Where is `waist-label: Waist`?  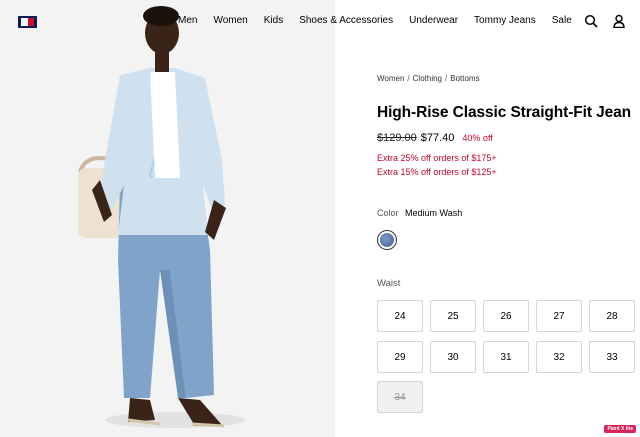
waist-label: Waist is located at coordinates (389, 283).